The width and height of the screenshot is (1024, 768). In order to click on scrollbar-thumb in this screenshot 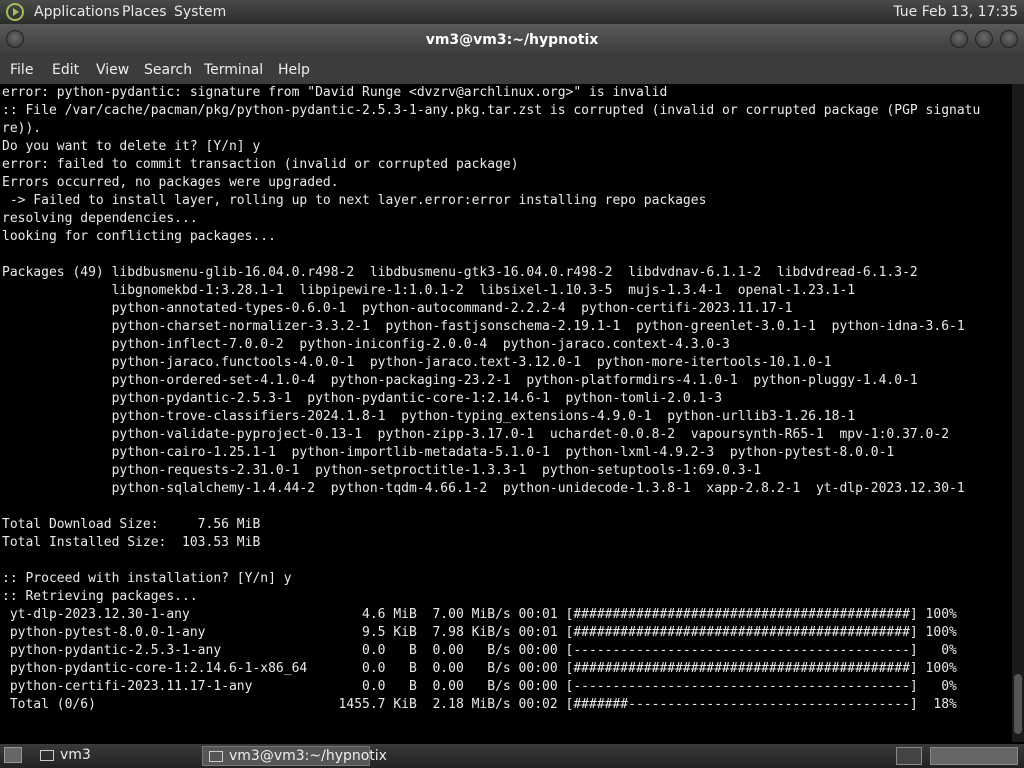, I will do `click(1018, 704)`.